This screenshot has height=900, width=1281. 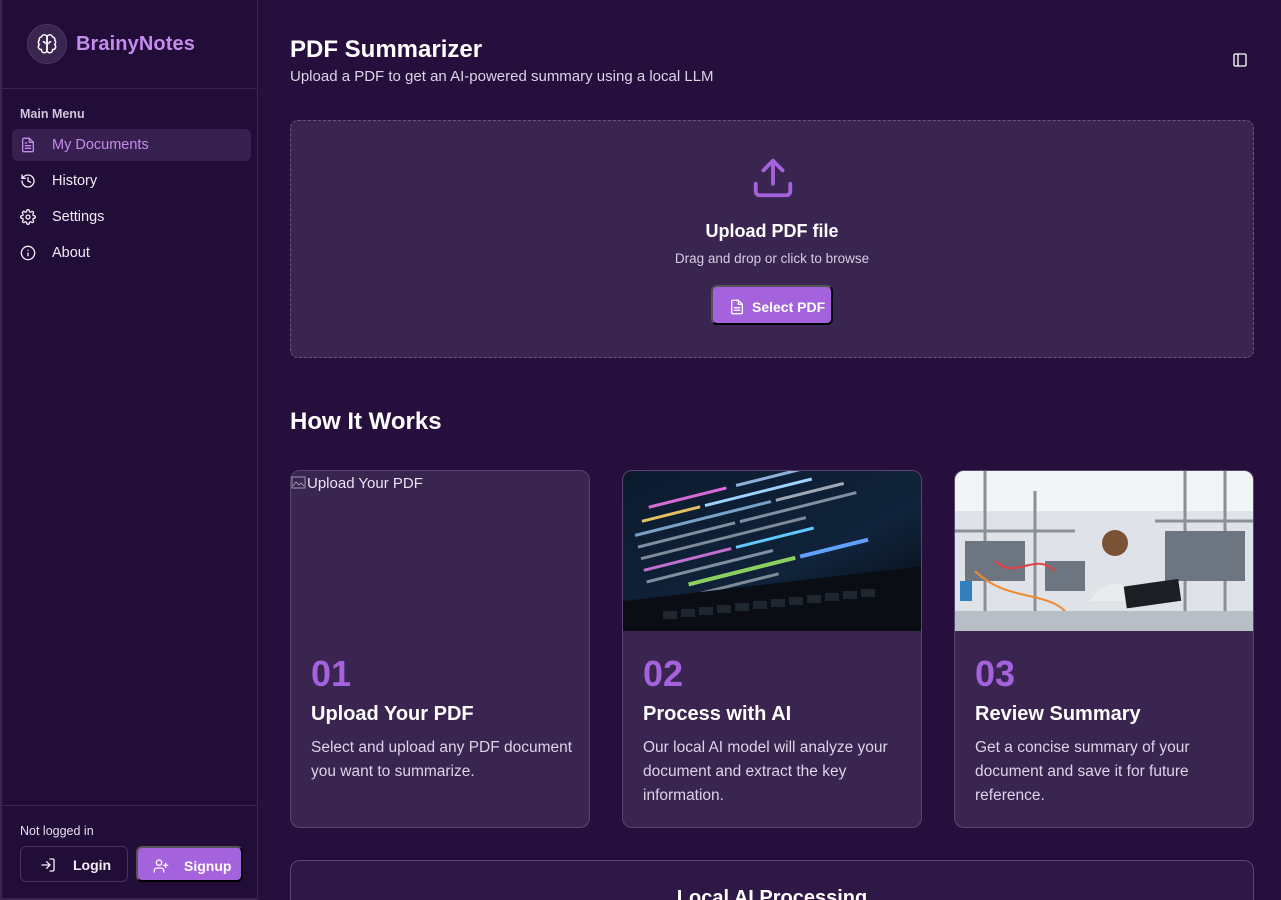 What do you see at coordinates (28, 253) in the screenshot?
I see `info-icon` at bounding box center [28, 253].